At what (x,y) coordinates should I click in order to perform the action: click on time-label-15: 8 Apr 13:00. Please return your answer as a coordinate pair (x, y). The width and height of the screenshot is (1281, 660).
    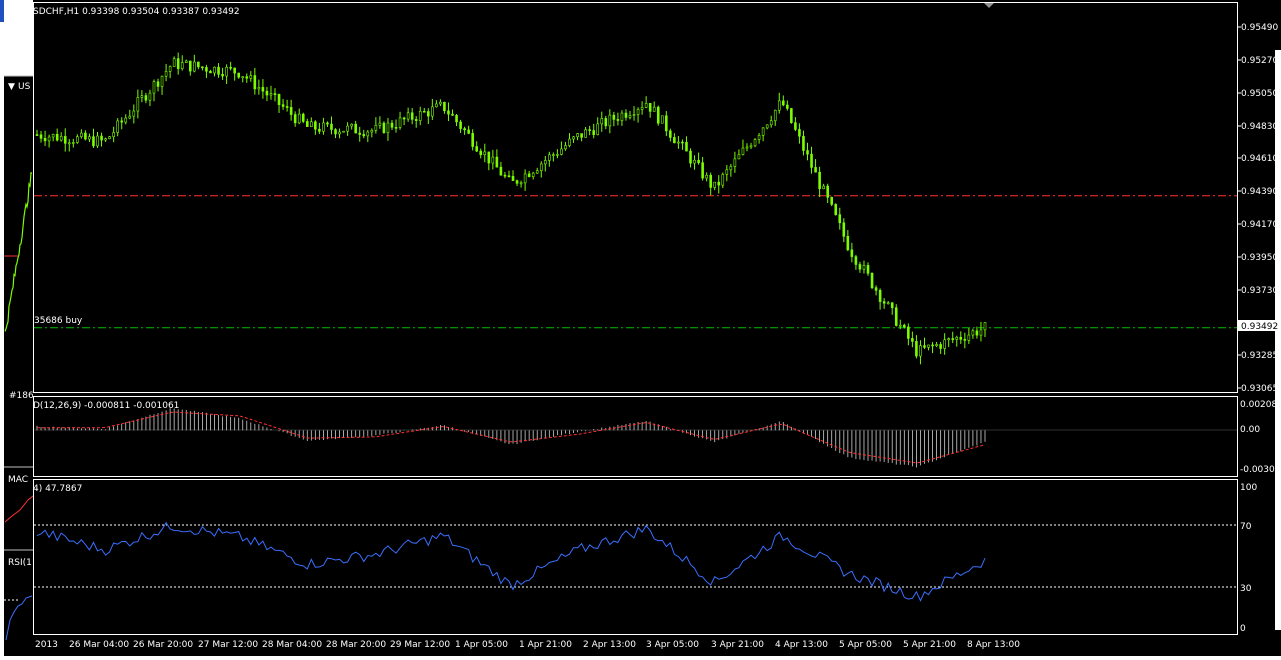
    Looking at the image, I should click on (993, 645).